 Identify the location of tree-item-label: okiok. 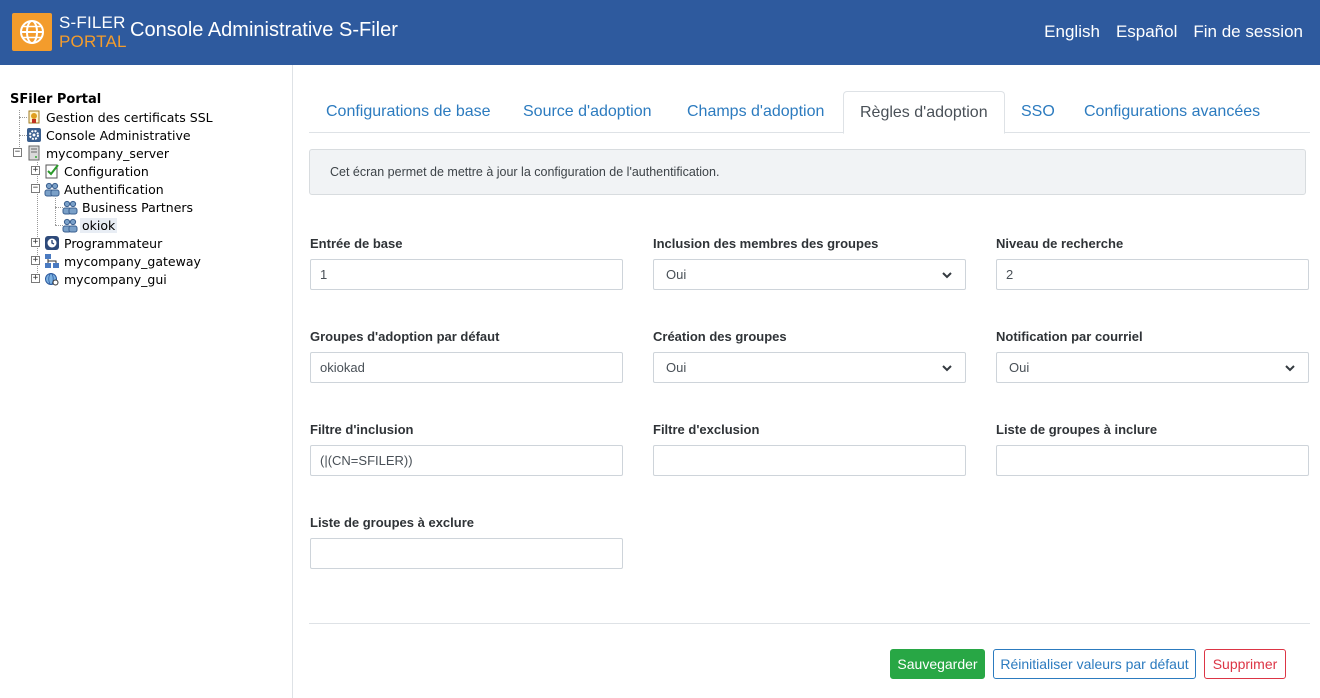
(99, 225).